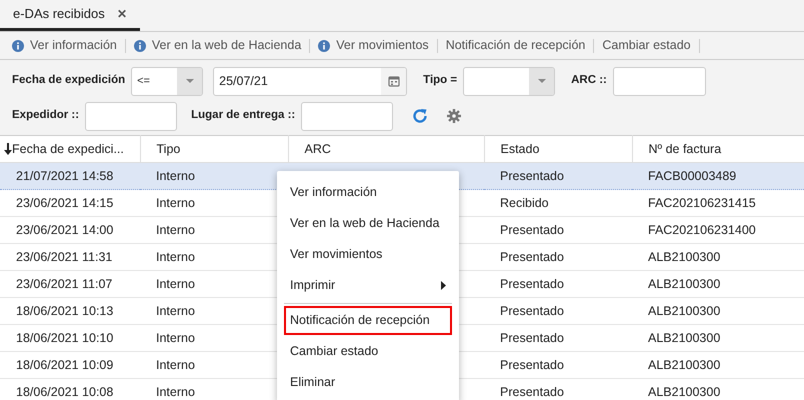 This screenshot has height=400, width=804. Describe the element at coordinates (46, 116) in the screenshot. I see `filter-label: Expedidor ::` at that location.